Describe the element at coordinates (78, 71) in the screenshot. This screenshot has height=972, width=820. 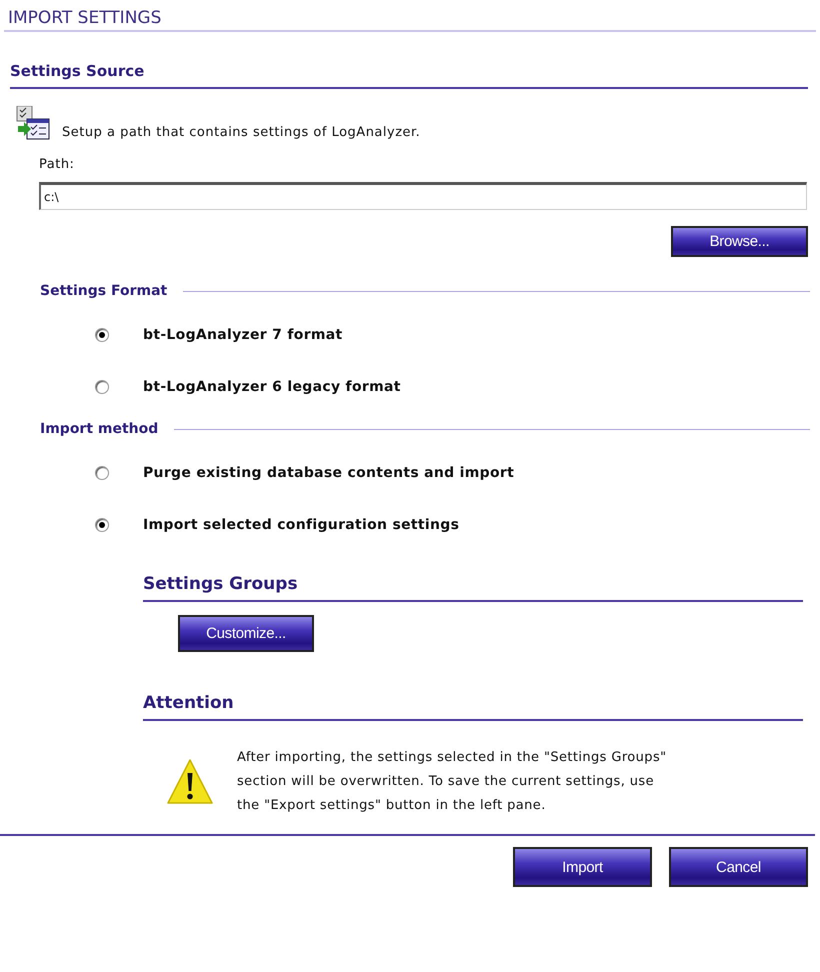
I see `section-heading: Settings Source` at that location.